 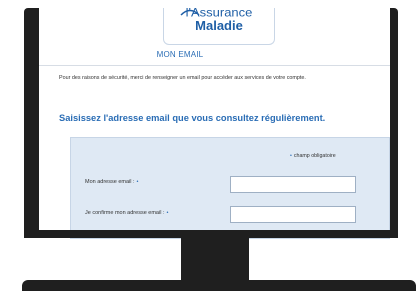 I want to click on confirm-email-required-marker: •, so click(x=167, y=213).